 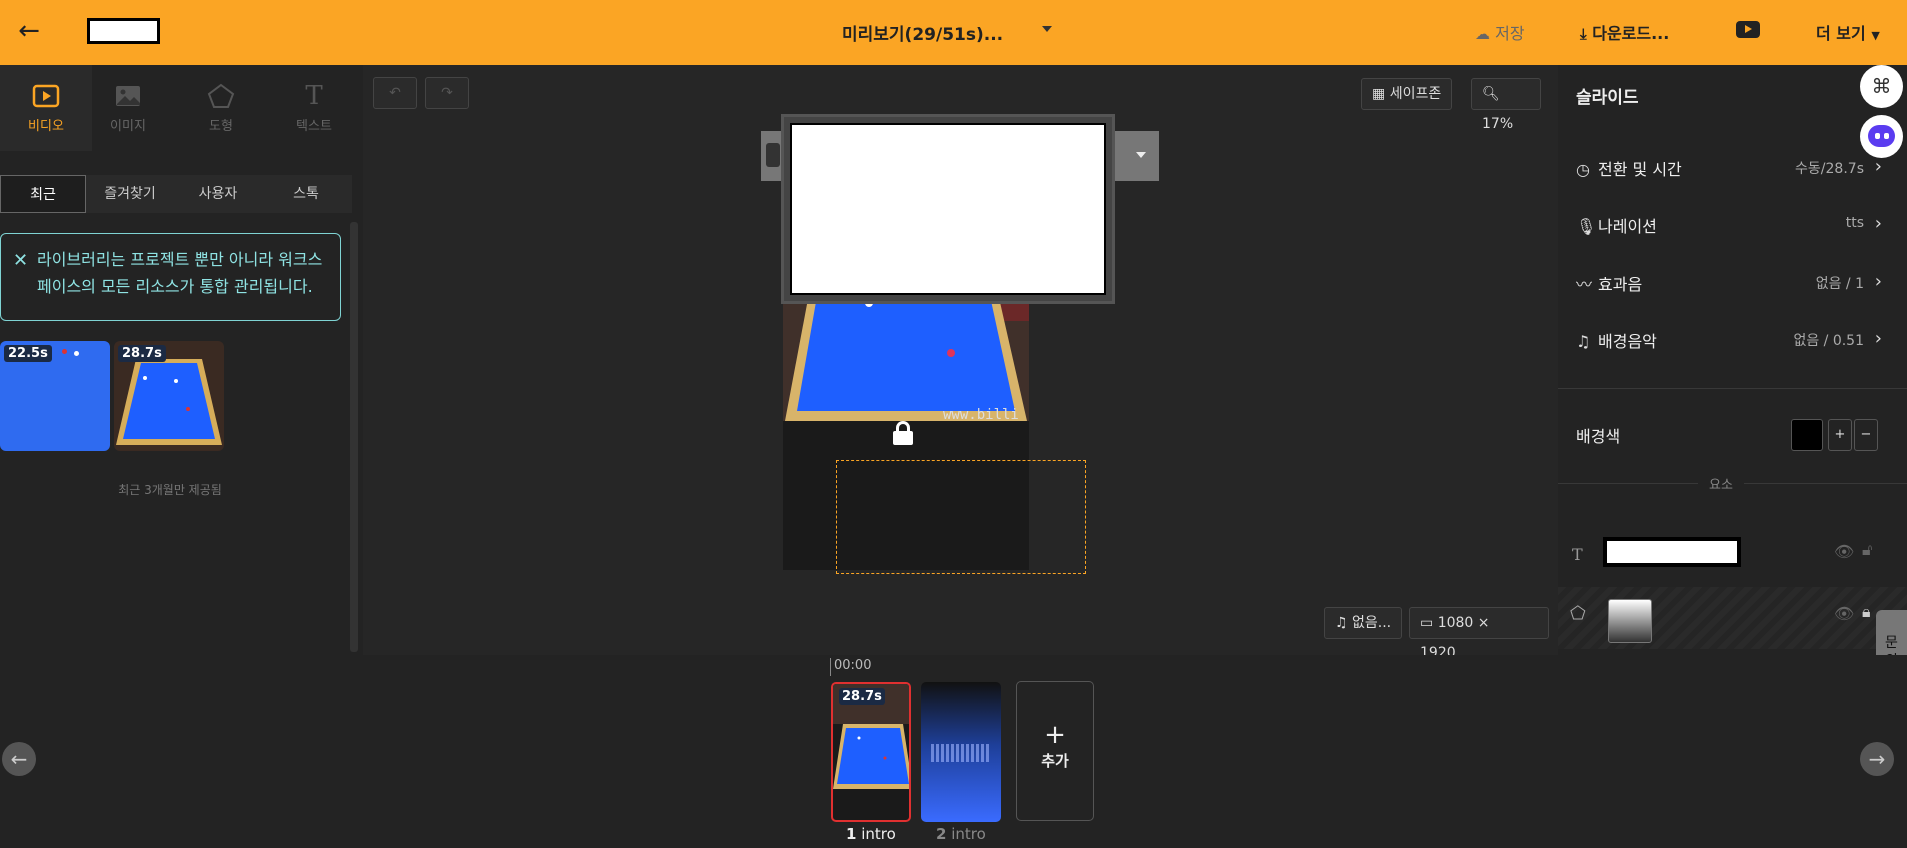 I want to click on bg-color-label: 배경색, so click(x=1598, y=436).